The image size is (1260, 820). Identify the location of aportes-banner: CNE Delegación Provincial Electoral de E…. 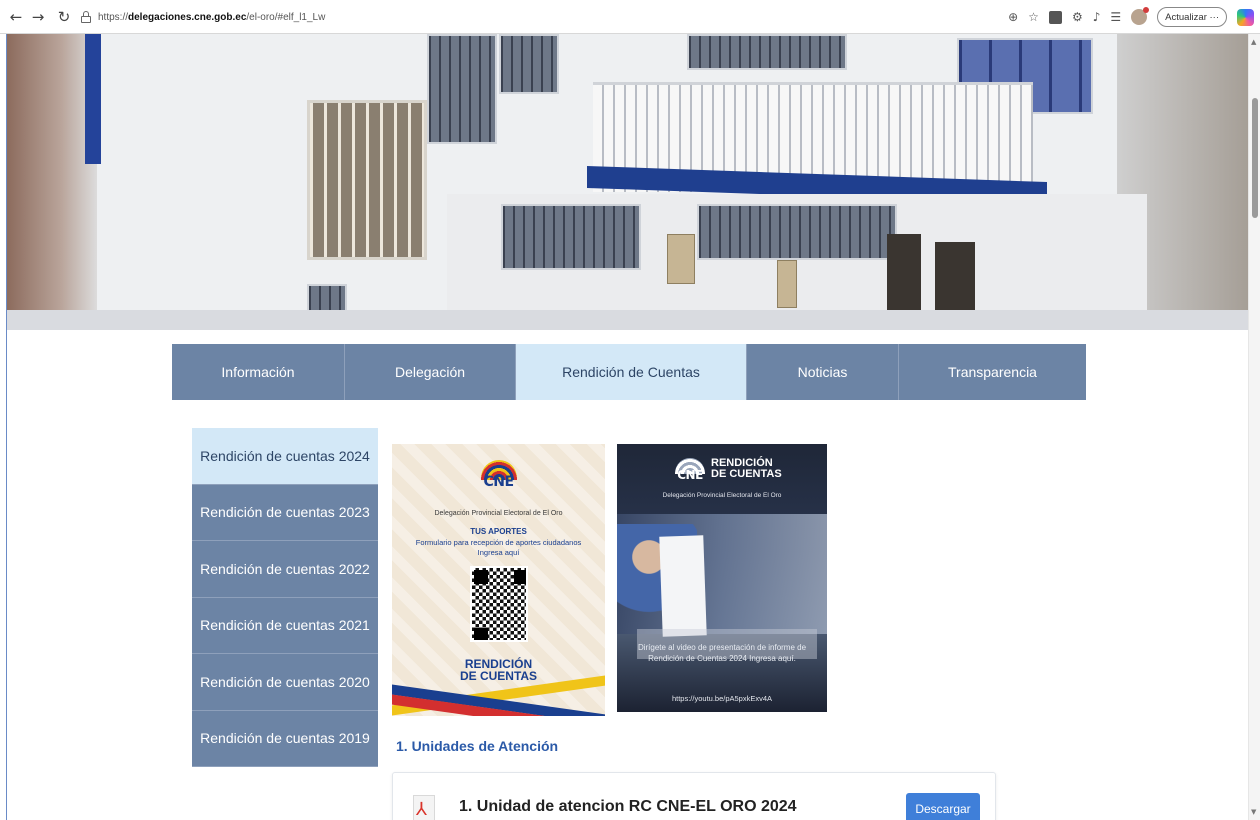
(498, 580).